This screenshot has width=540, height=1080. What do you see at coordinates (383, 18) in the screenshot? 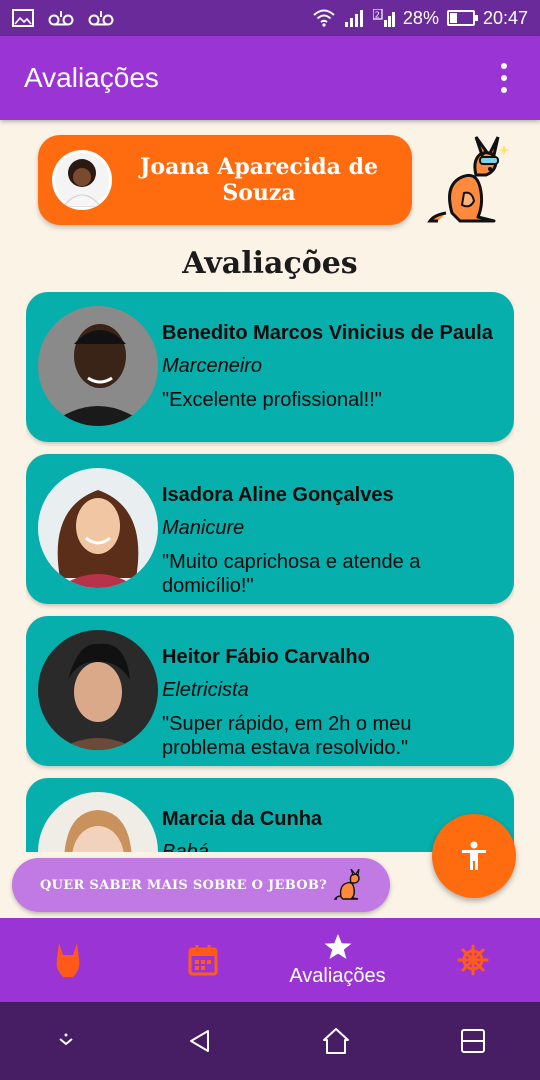
I see `sim2-signal-icon: 2` at bounding box center [383, 18].